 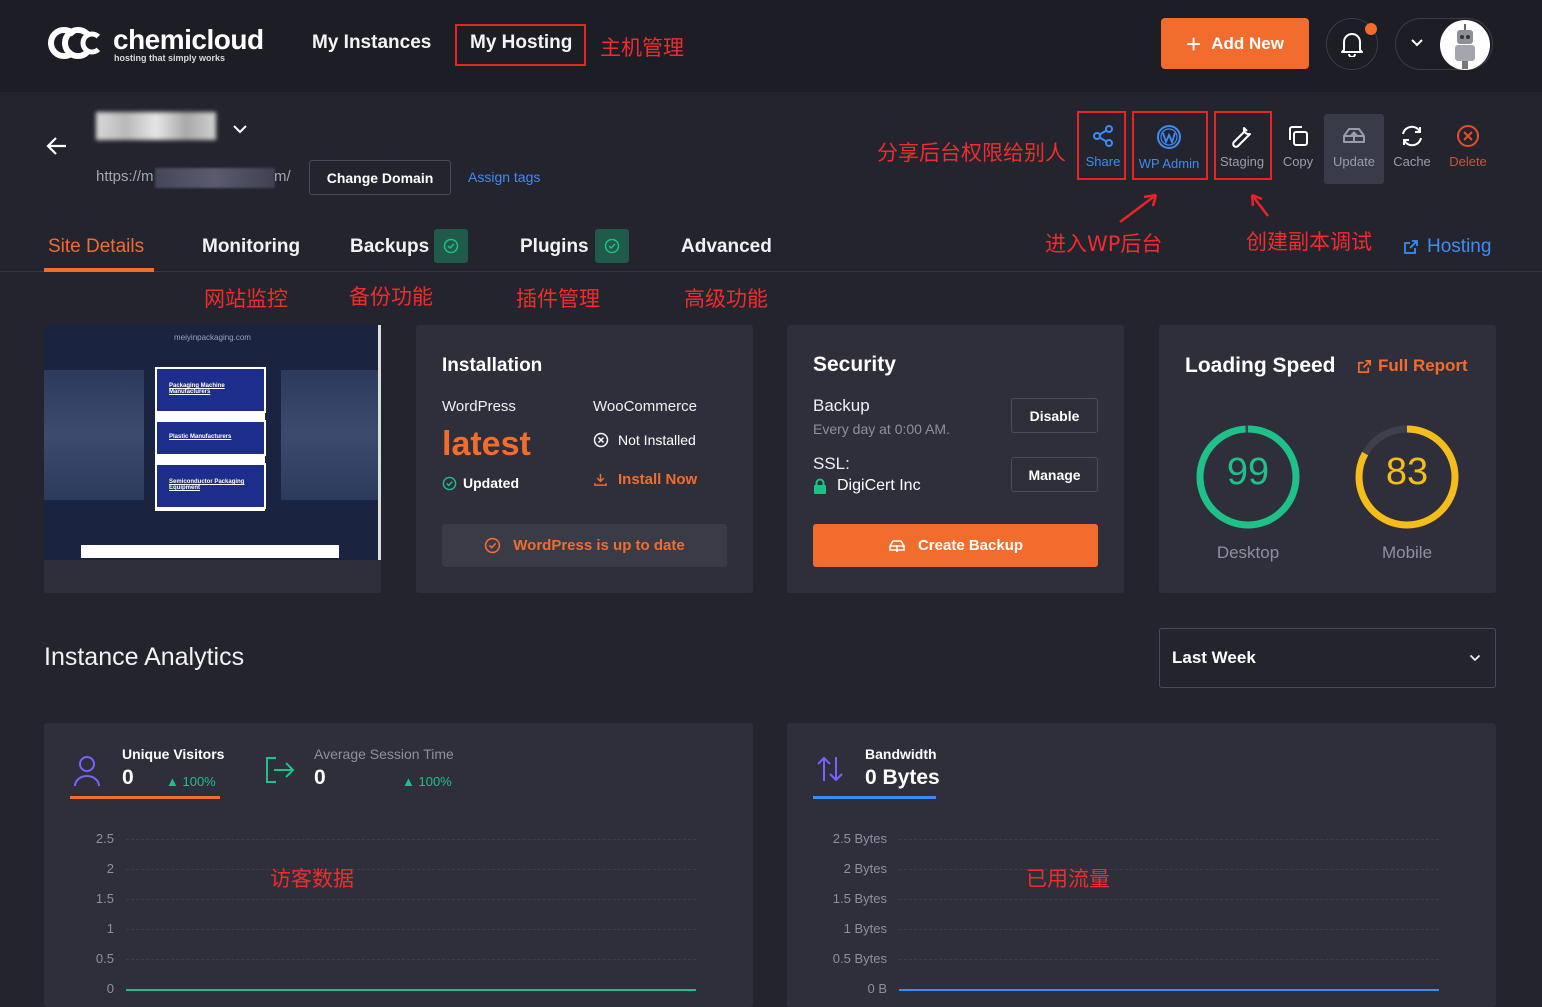 What do you see at coordinates (841, 405) in the screenshot?
I see `backup-label: Backup` at bounding box center [841, 405].